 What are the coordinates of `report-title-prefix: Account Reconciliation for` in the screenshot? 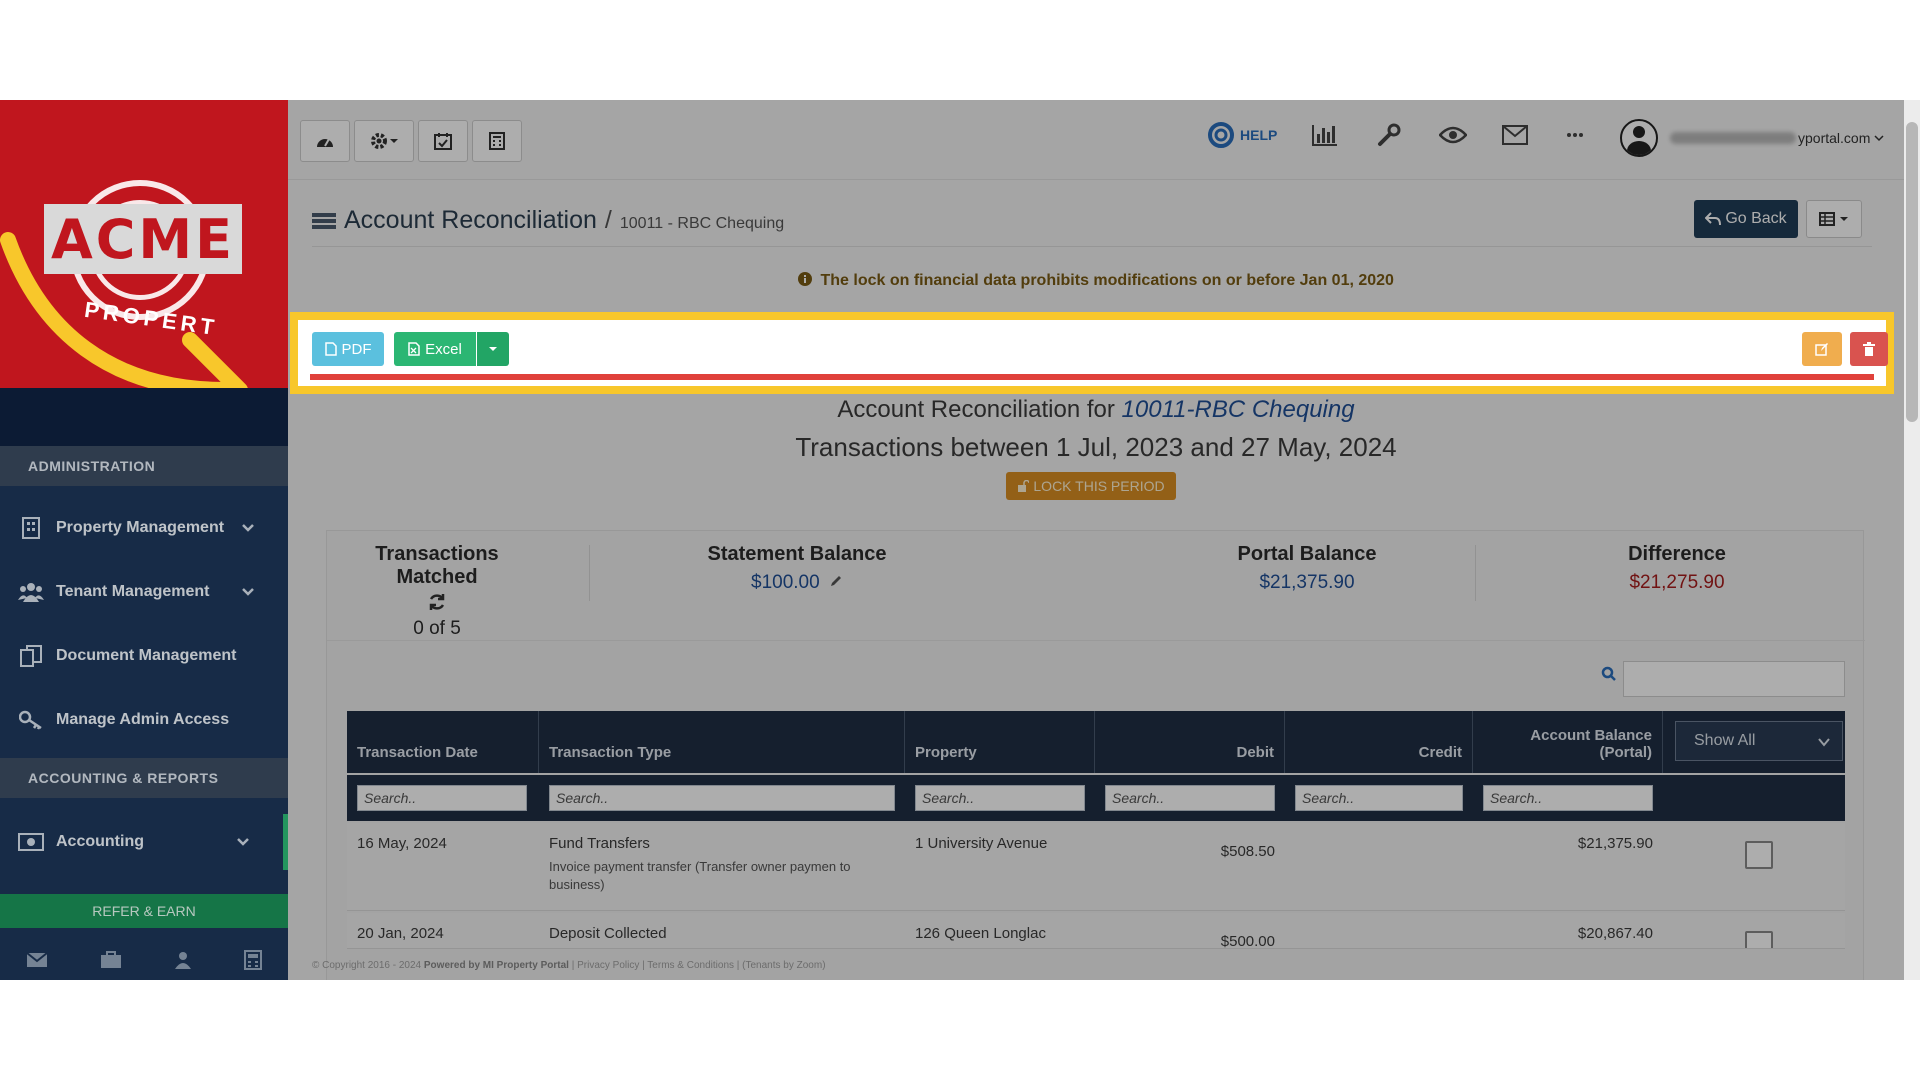 It's located at (976, 409).